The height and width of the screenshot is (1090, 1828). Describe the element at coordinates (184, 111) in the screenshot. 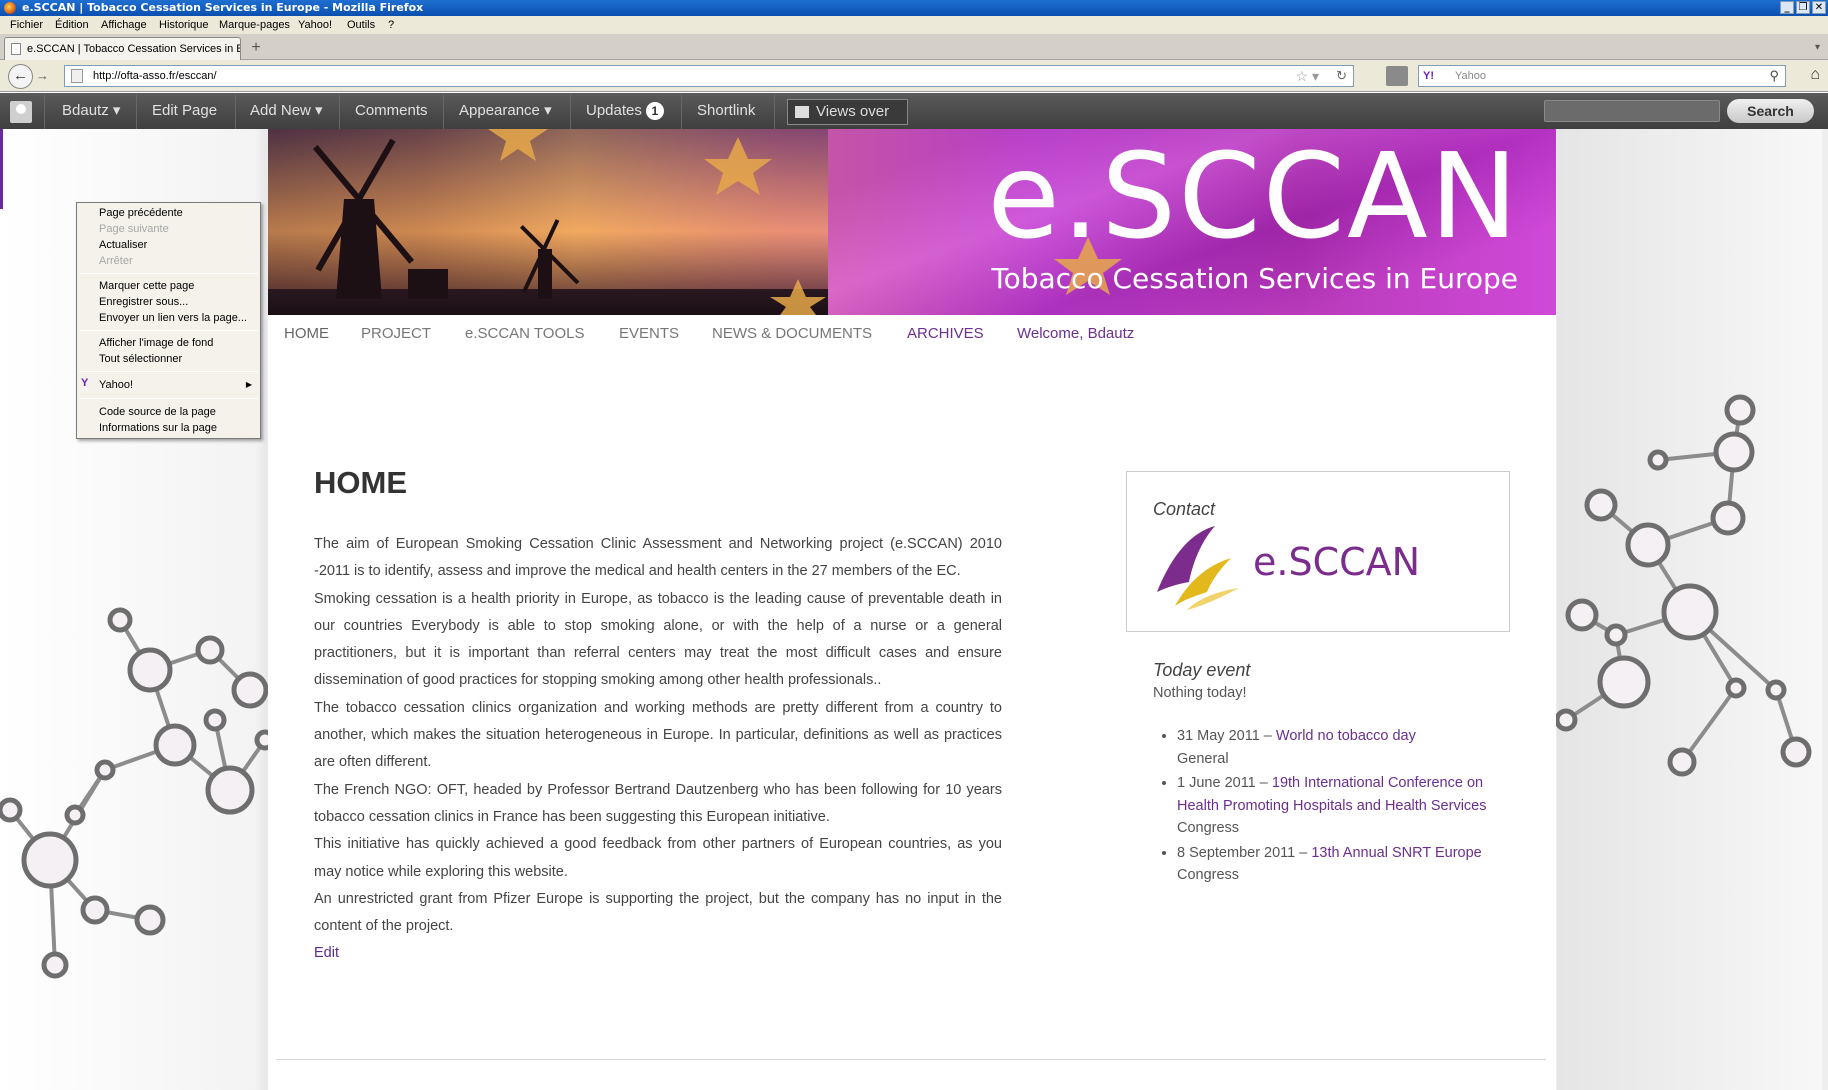

I see `edit-page-link: Edit Page` at that location.